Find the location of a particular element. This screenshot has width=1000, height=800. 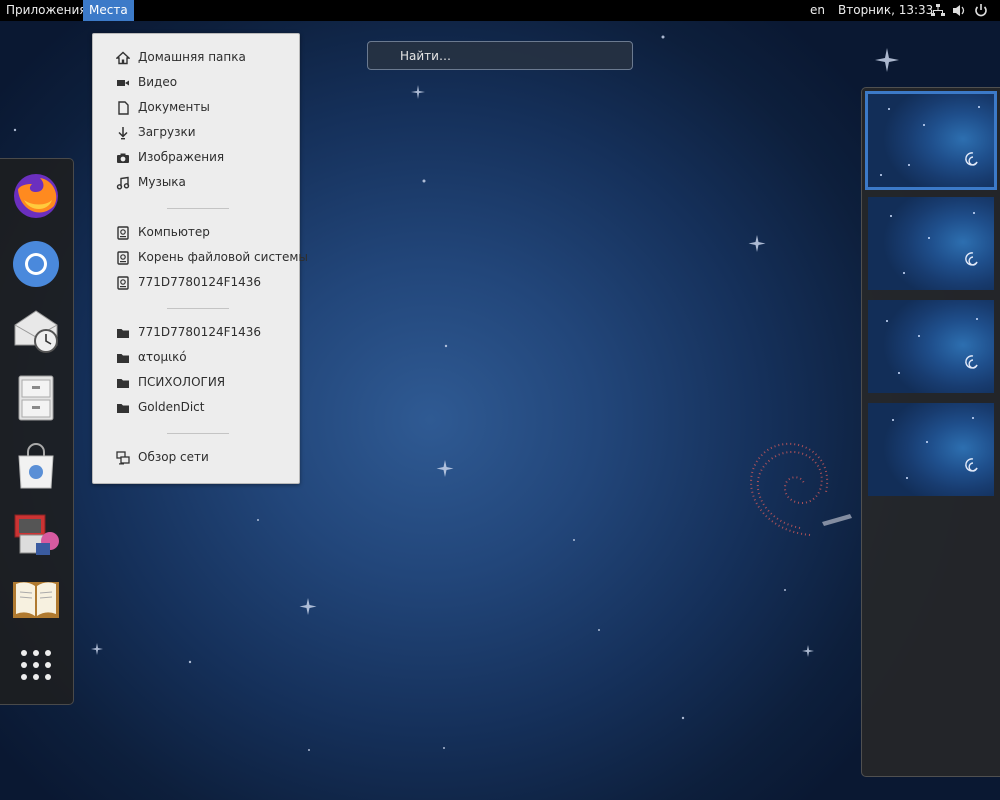

places-item-bookmark-goldendict: GoldenDict is located at coordinates (196, 407).